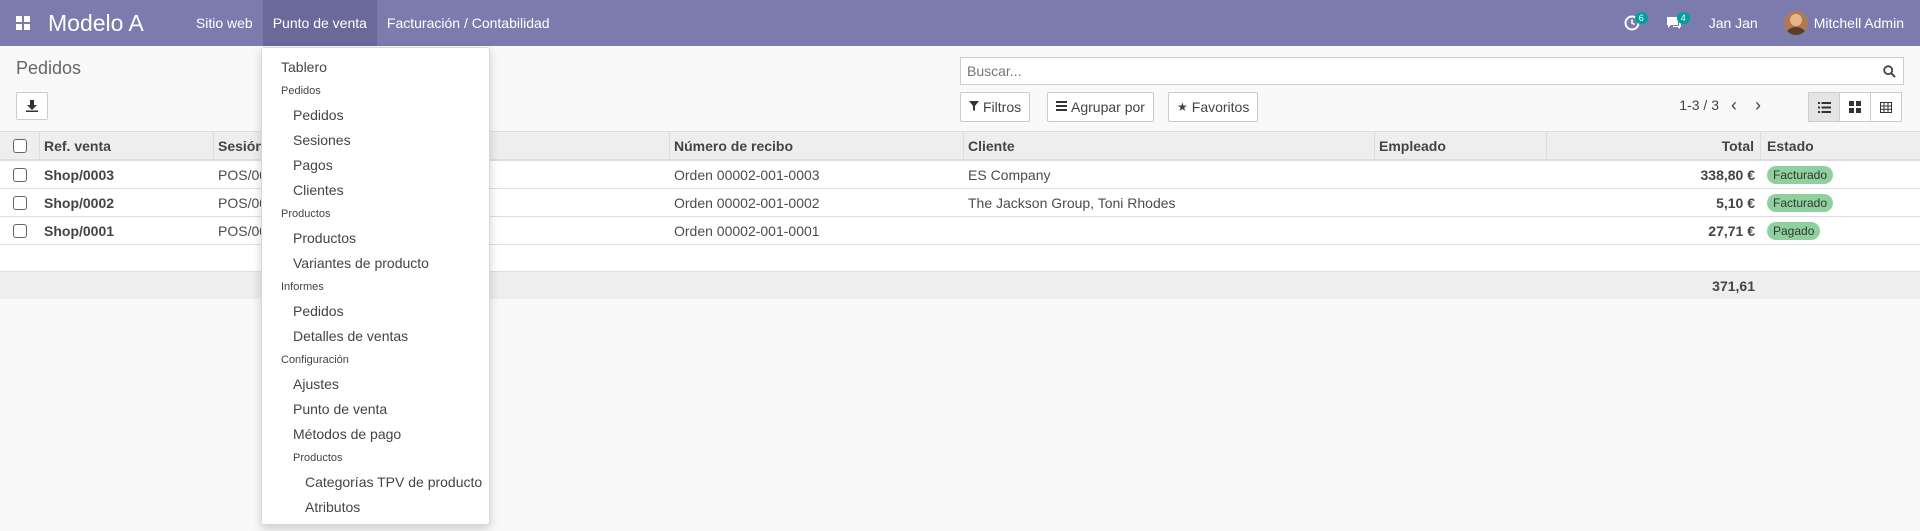  I want to click on menu-header-config-productos: Productos, so click(318, 457).